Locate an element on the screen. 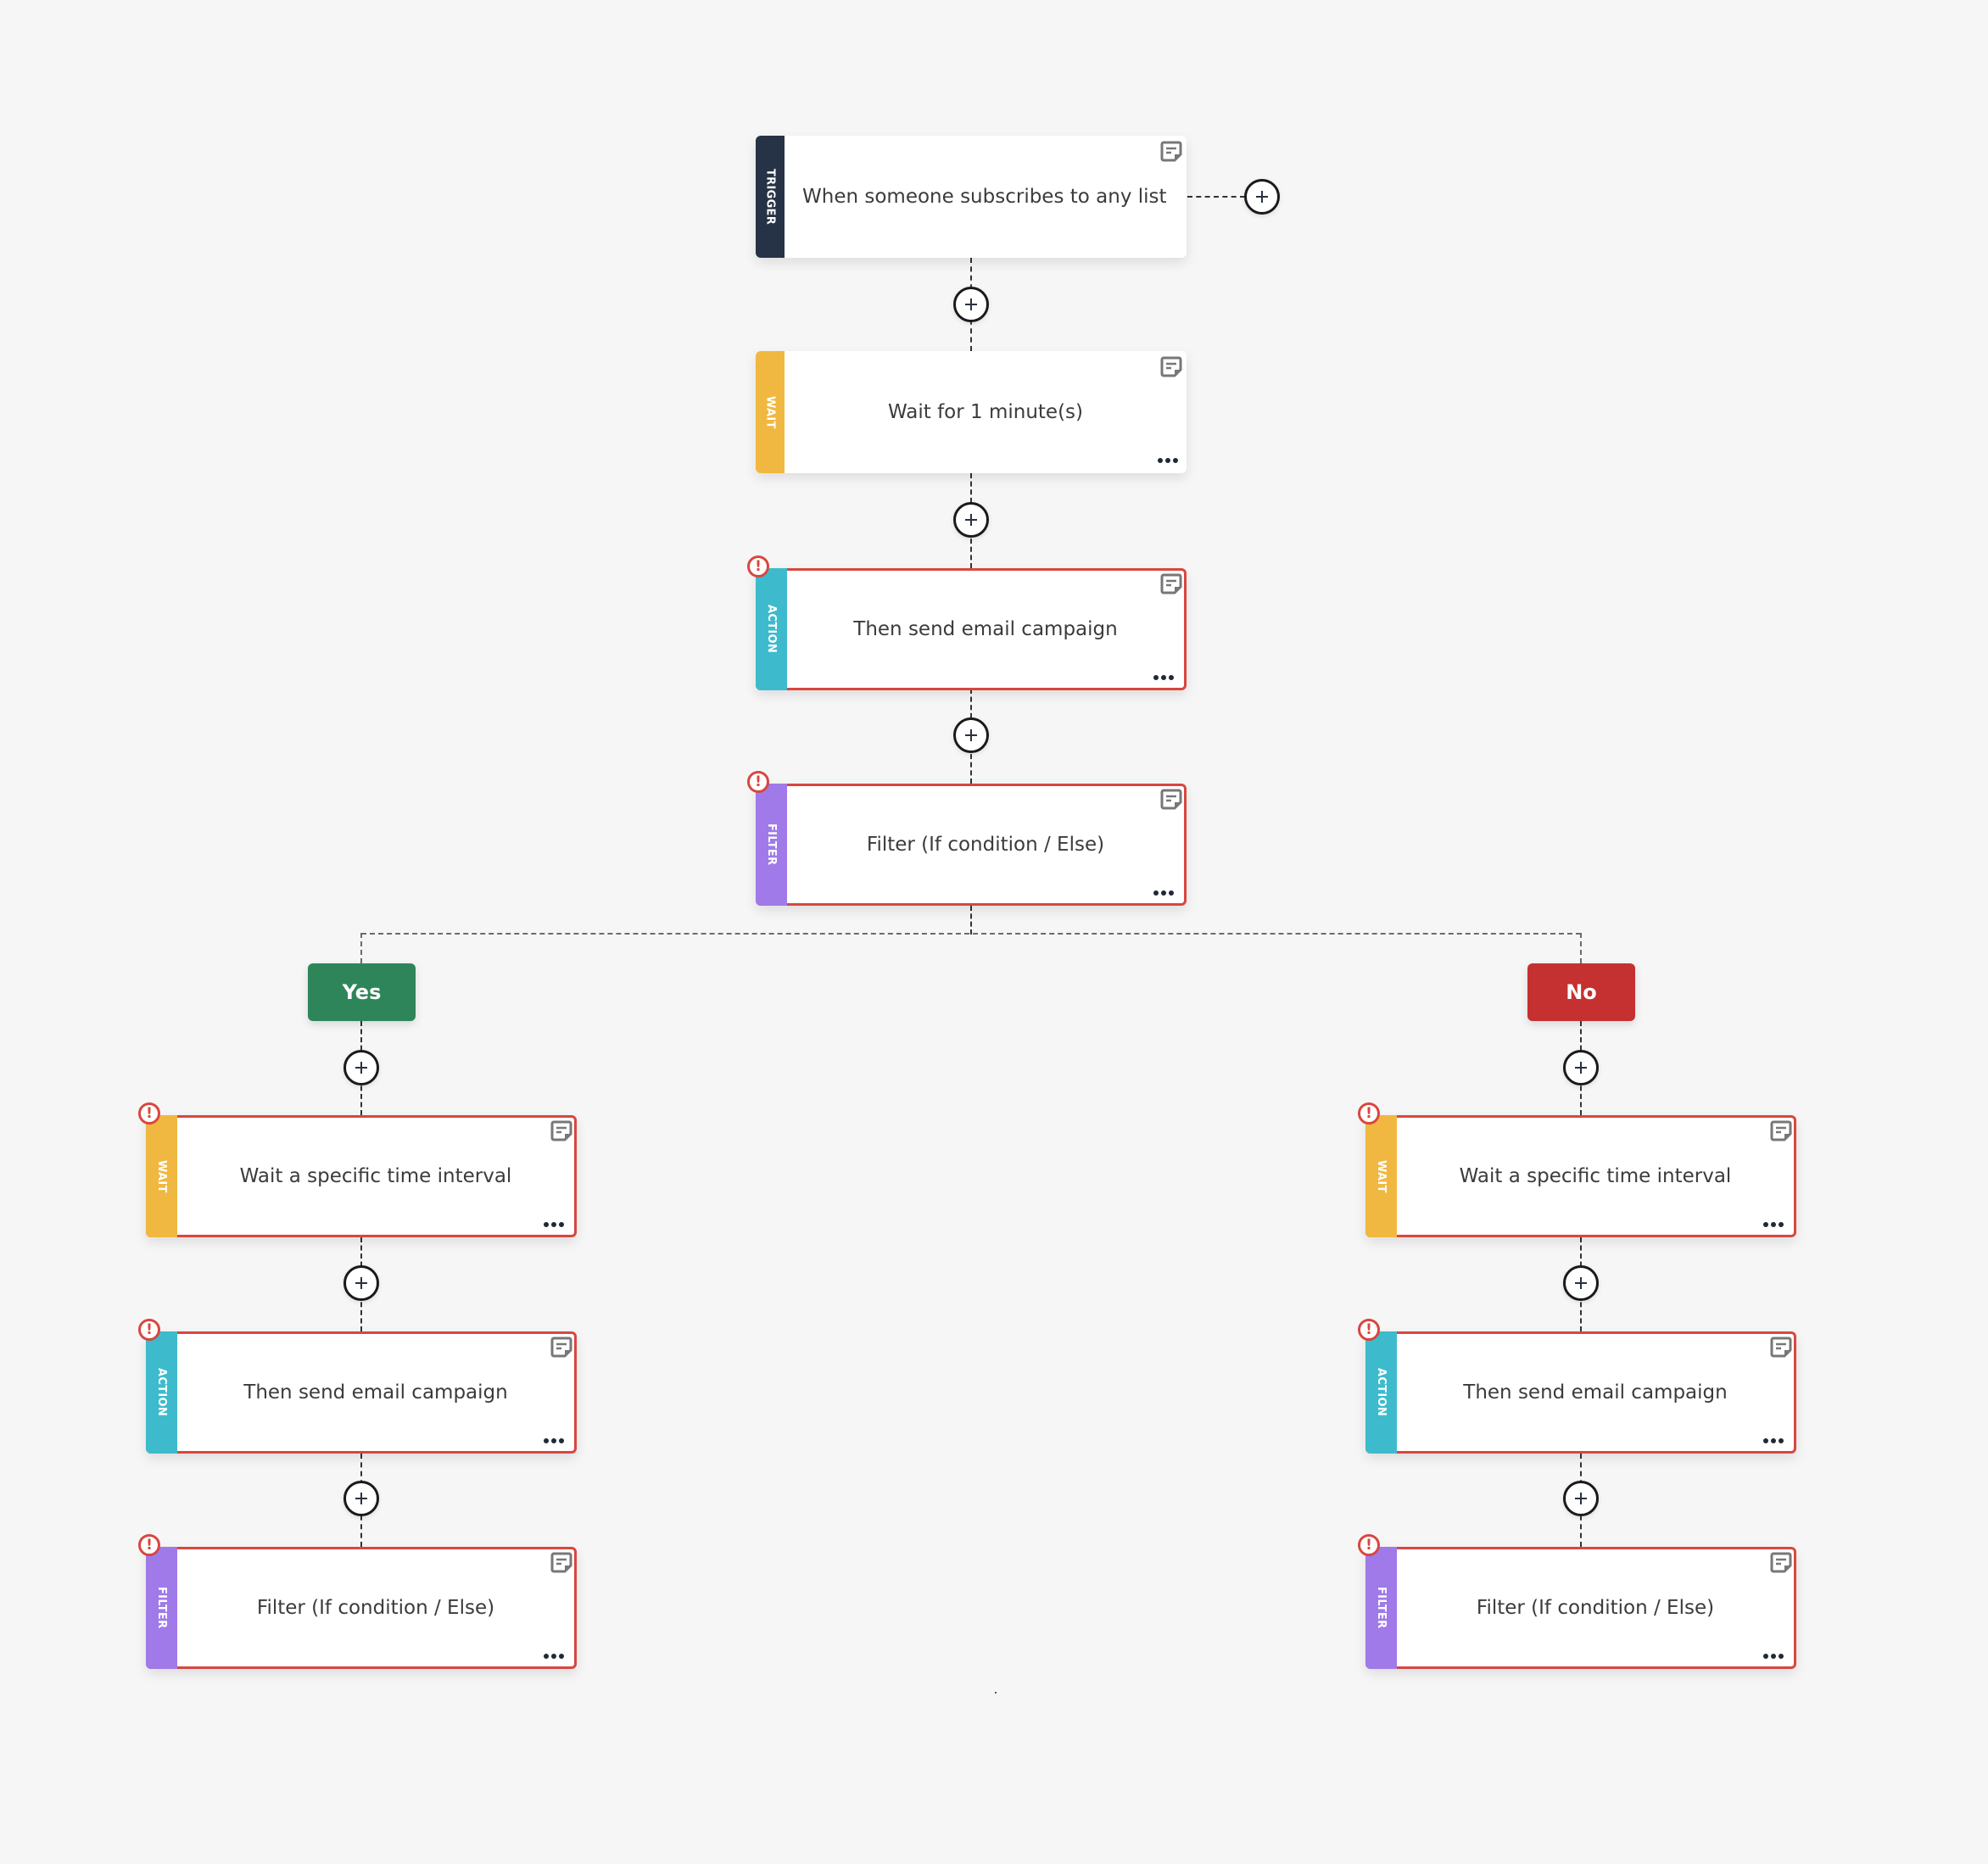 Image resolution: width=1988 pixels, height=1864 pixels. step-type-label: TRIGGER is located at coordinates (770, 197).